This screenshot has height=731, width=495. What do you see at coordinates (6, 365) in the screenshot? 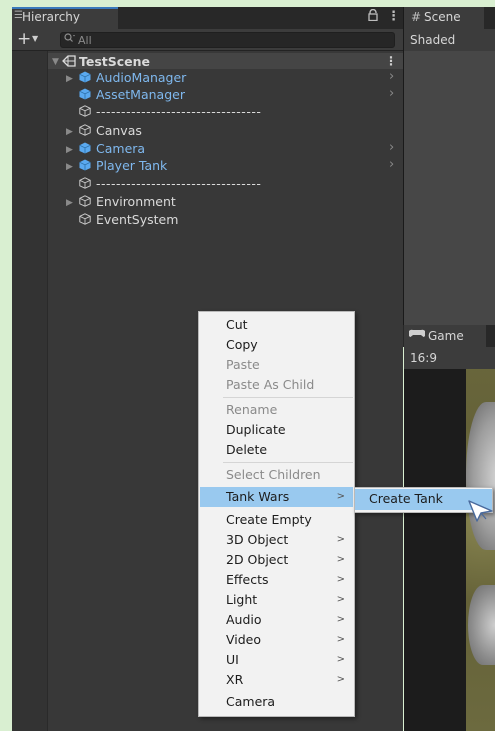
I see `background-strip` at bounding box center [6, 365].